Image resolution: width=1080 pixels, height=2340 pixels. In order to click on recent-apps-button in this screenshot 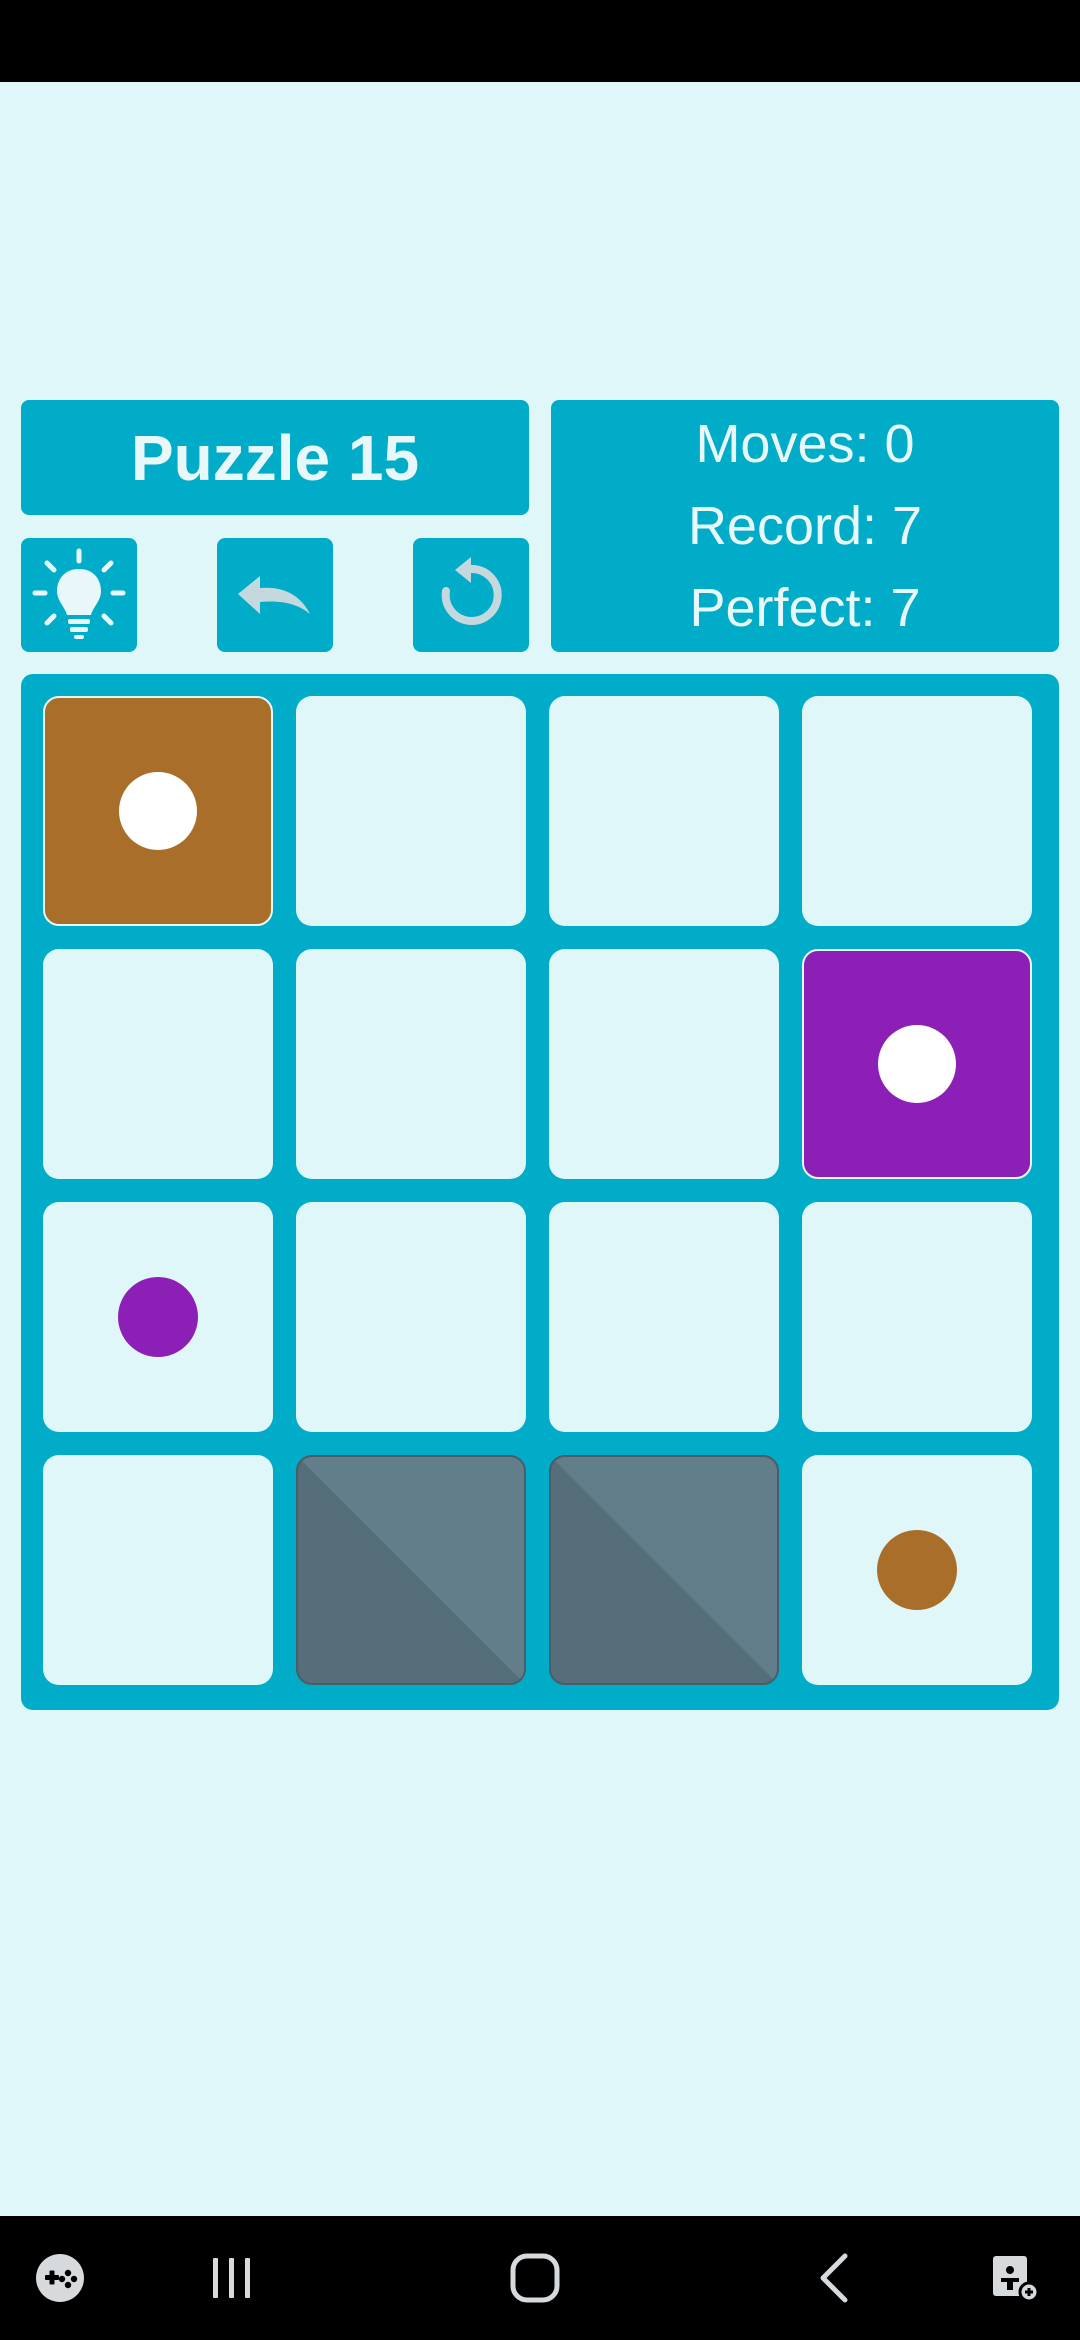, I will do `click(232, 2278)`.